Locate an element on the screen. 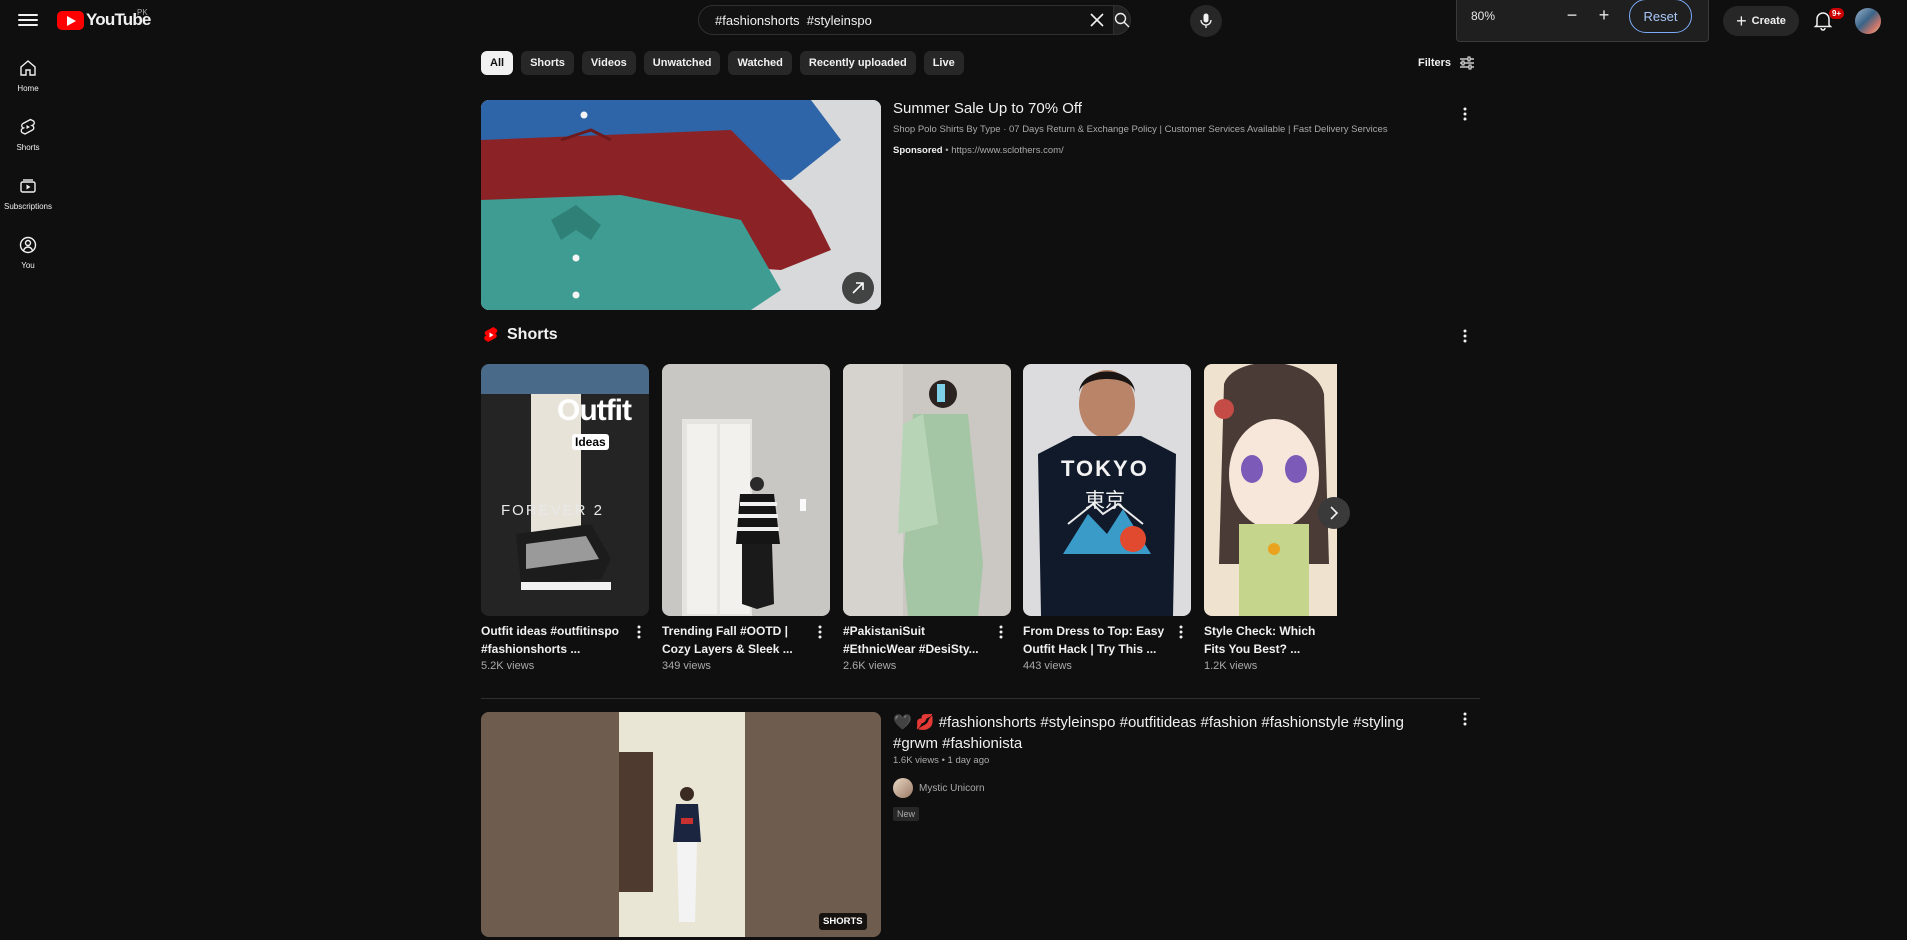 The height and width of the screenshot is (940, 1907). zoom-in-button: + is located at coordinates (1604, 16).